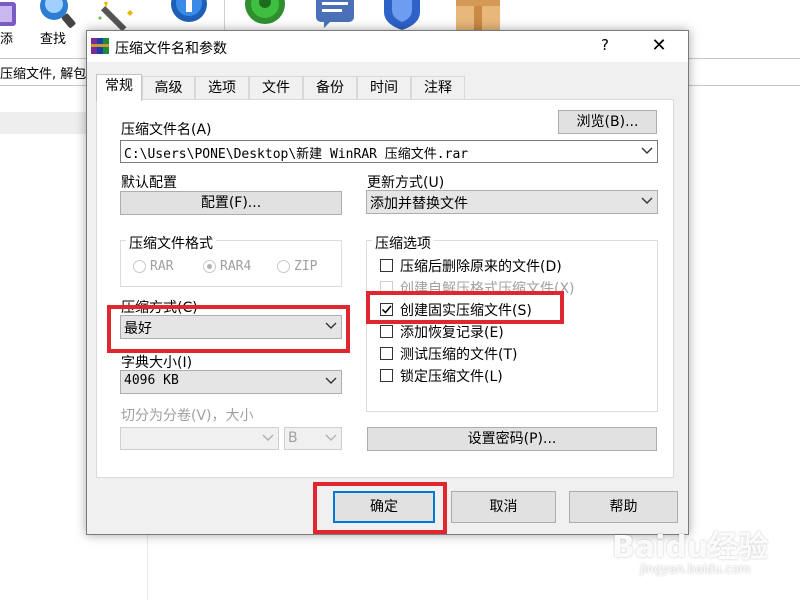 This screenshot has height=600, width=800. What do you see at coordinates (419, 204) in the screenshot?
I see `update-mode-value: 添加并替换文件` at bounding box center [419, 204].